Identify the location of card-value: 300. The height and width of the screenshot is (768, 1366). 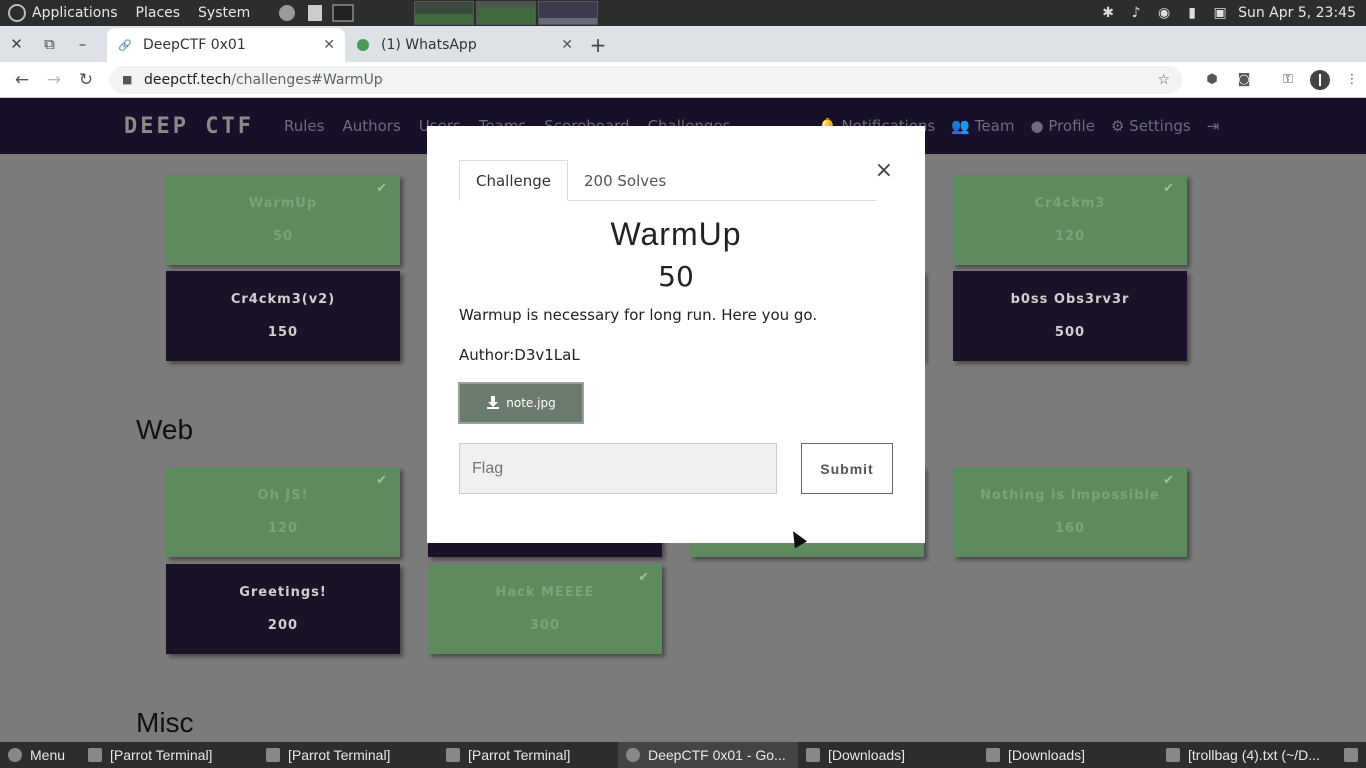
(545, 625).